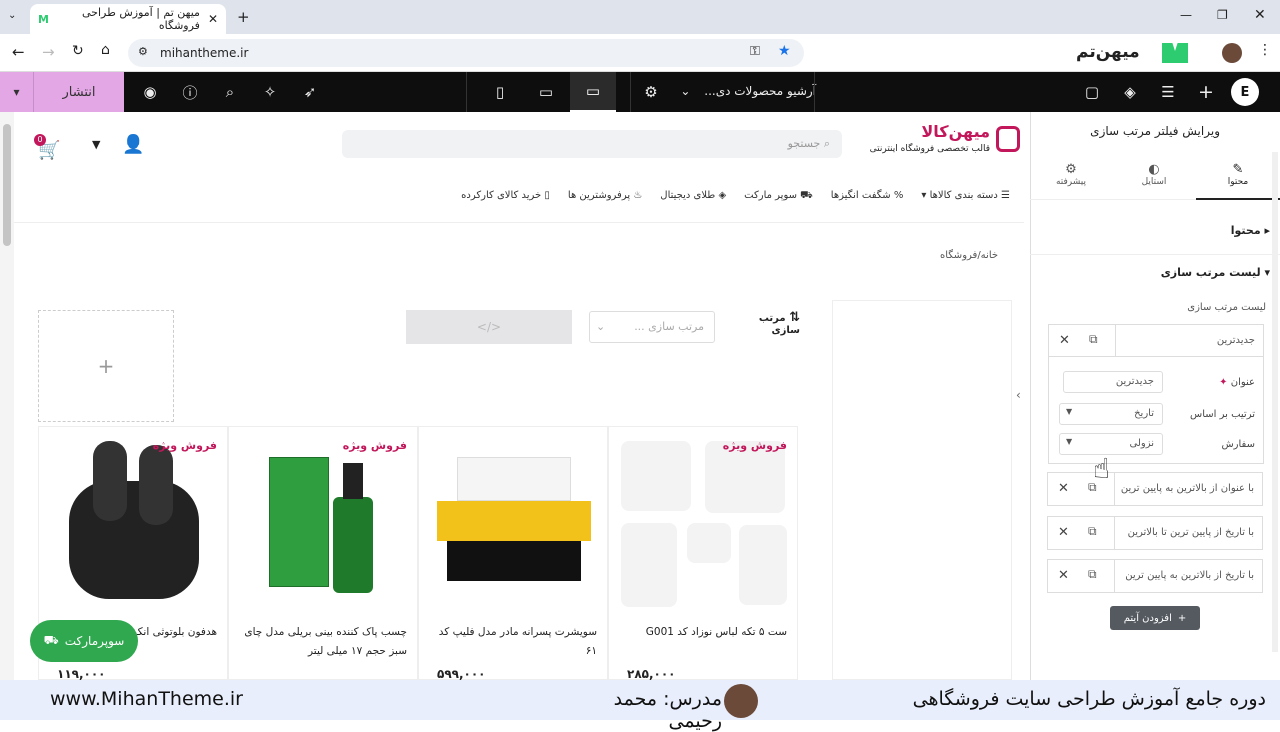  What do you see at coordinates (702, 632) in the screenshot?
I see `product-title: ست ۵ تکه لباس نوزاد کد G001` at bounding box center [702, 632].